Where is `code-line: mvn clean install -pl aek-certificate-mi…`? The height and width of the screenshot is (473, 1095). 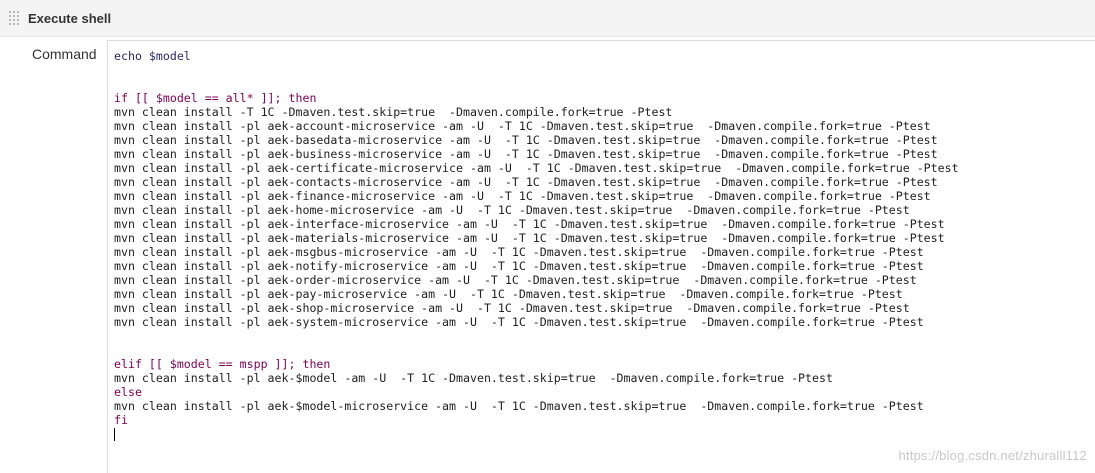 code-line: mvn clean install -pl aek-certificate-mi… is located at coordinates (536, 168).